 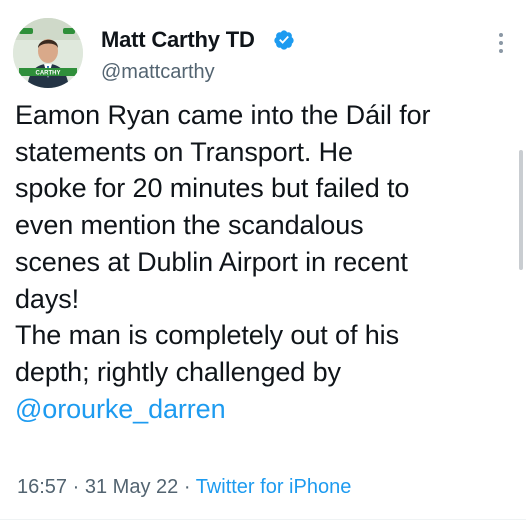 I want to click on avatar: CARTHY, so click(x=48, y=53).